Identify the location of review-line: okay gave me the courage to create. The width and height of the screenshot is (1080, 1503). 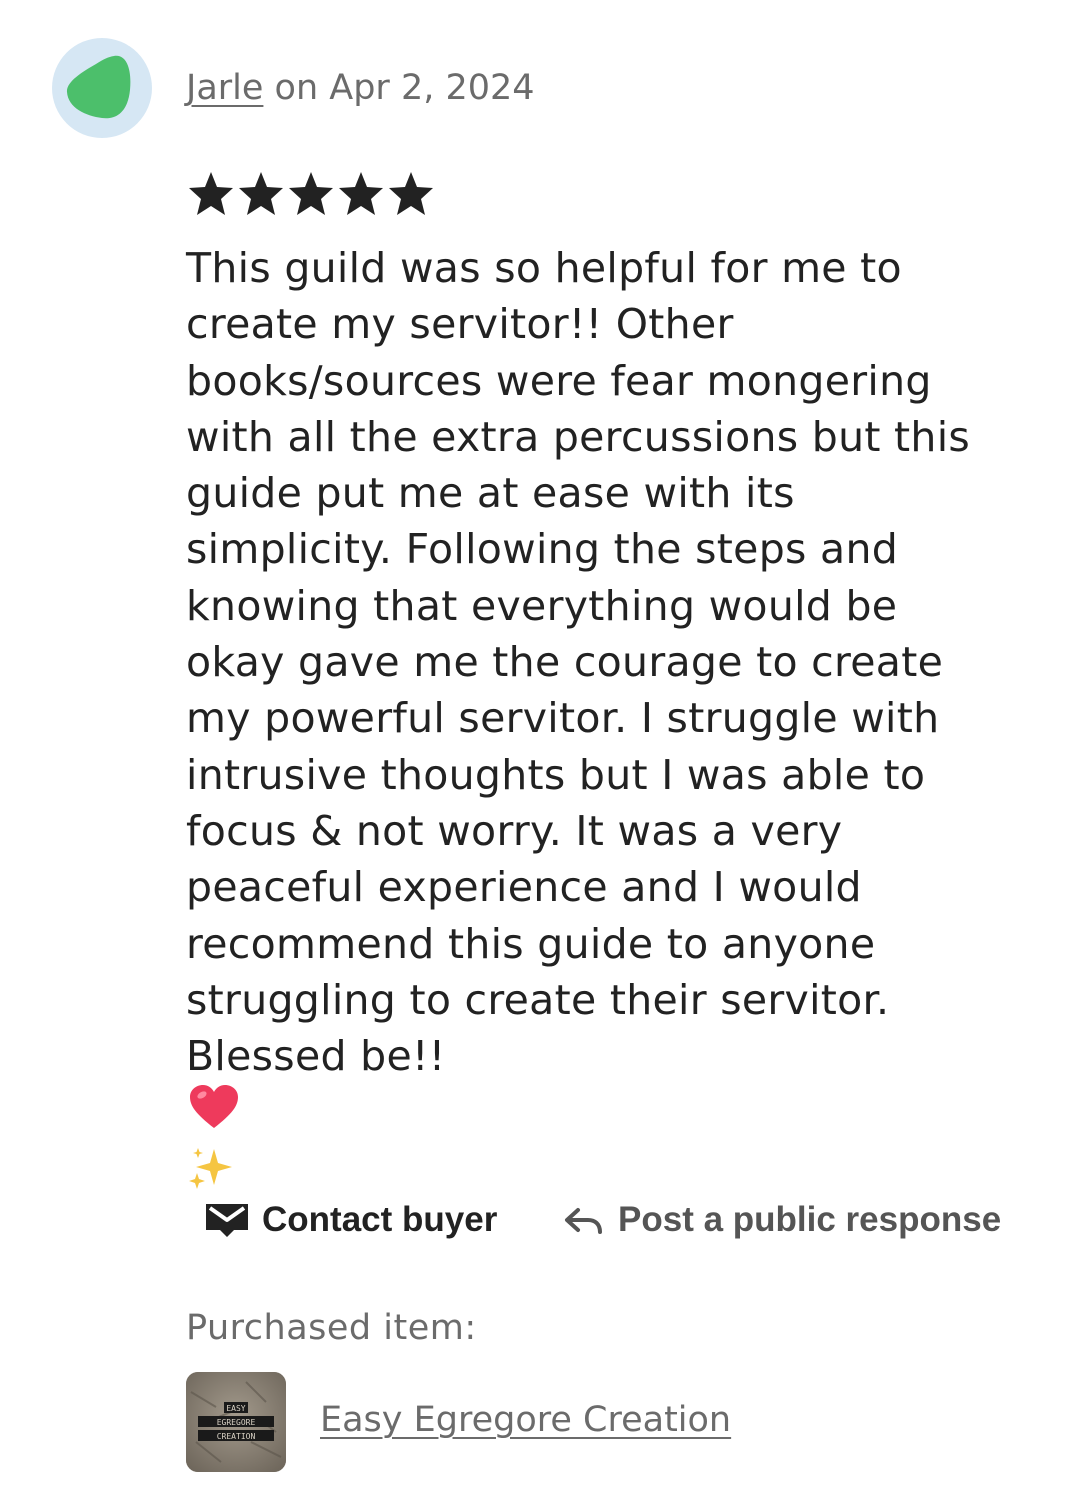
(565, 662).